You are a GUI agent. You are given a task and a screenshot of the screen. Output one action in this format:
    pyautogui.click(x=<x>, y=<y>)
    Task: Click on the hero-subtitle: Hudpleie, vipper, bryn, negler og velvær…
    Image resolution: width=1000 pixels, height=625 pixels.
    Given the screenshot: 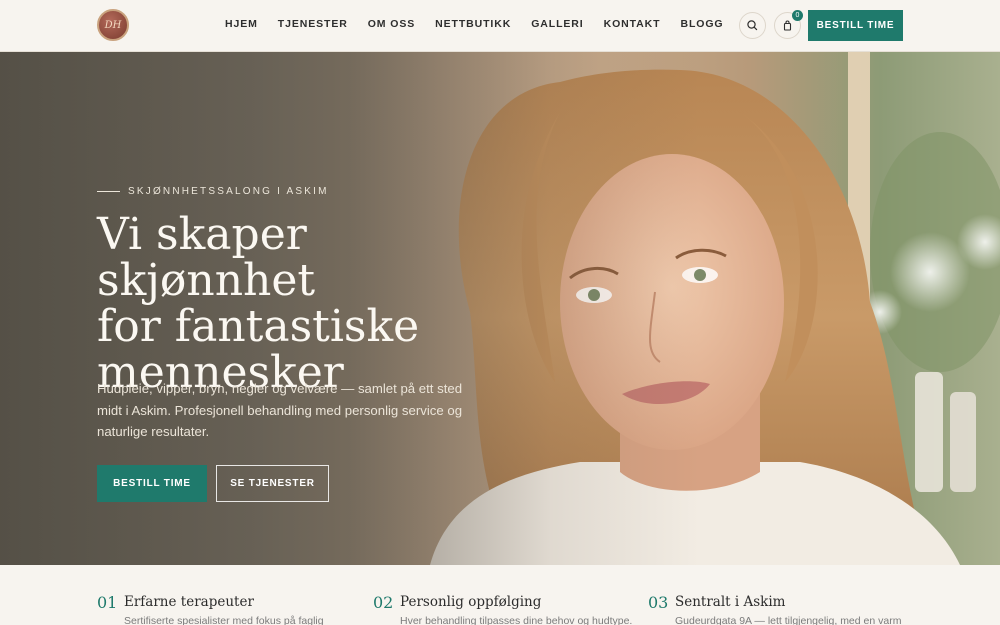 What is the action you would take?
    pyautogui.click(x=280, y=410)
    